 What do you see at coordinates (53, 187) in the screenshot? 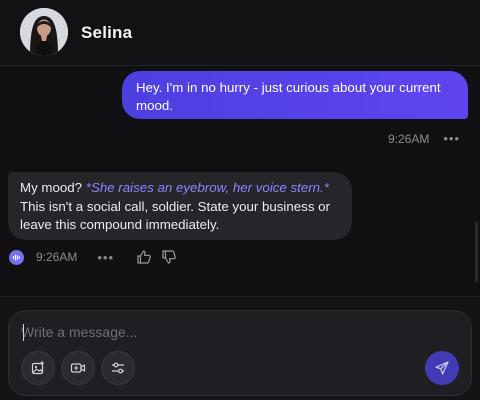
I see `ai-message-lead: My mood?` at bounding box center [53, 187].